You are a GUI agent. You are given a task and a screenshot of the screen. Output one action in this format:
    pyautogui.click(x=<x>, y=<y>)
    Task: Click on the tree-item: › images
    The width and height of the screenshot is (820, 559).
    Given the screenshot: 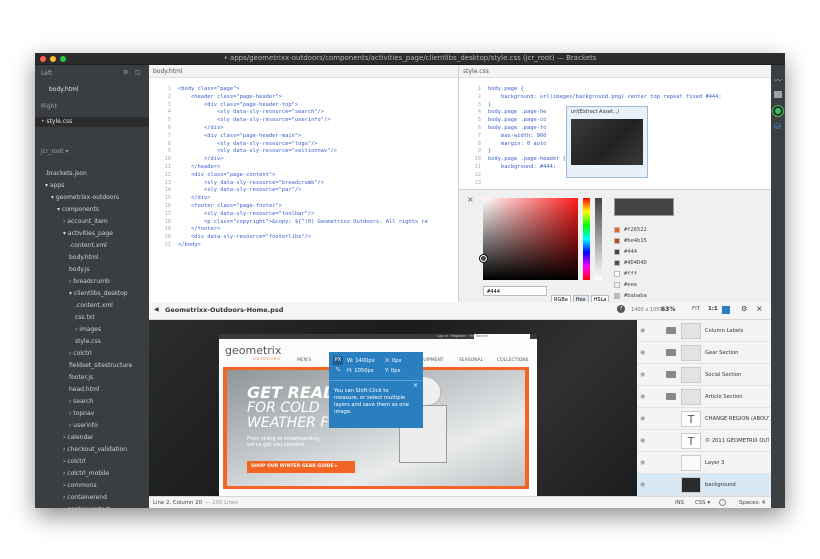 What is the action you would take?
    pyautogui.click(x=92, y=330)
    